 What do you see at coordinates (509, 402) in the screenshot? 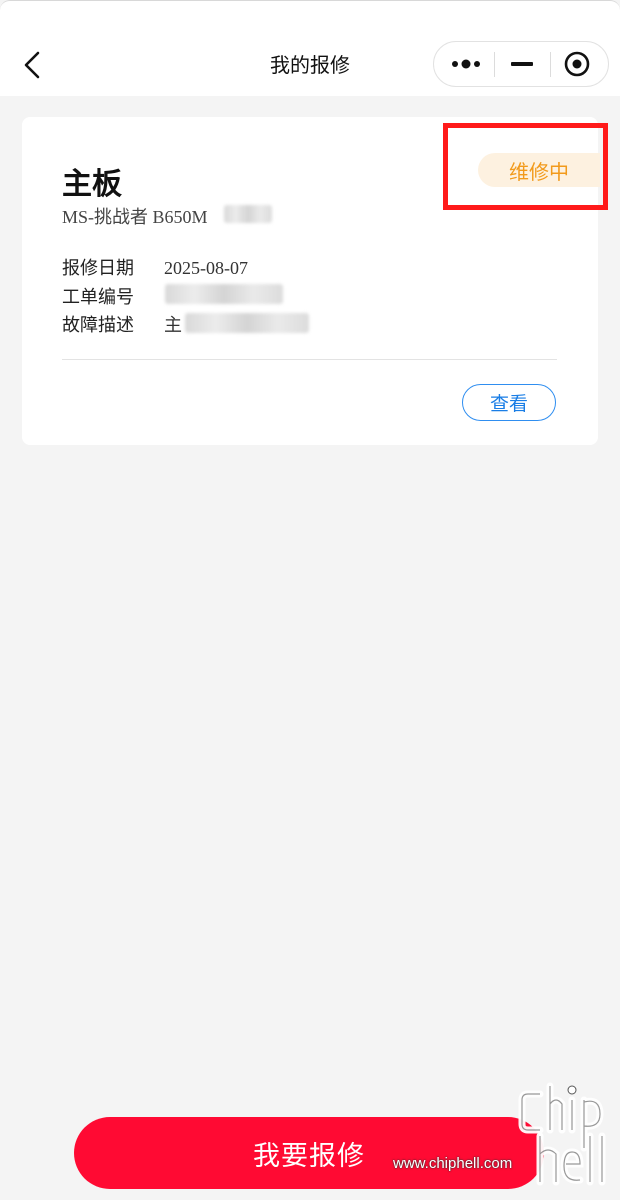
I see `view-button: 查看` at bounding box center [509, 402].